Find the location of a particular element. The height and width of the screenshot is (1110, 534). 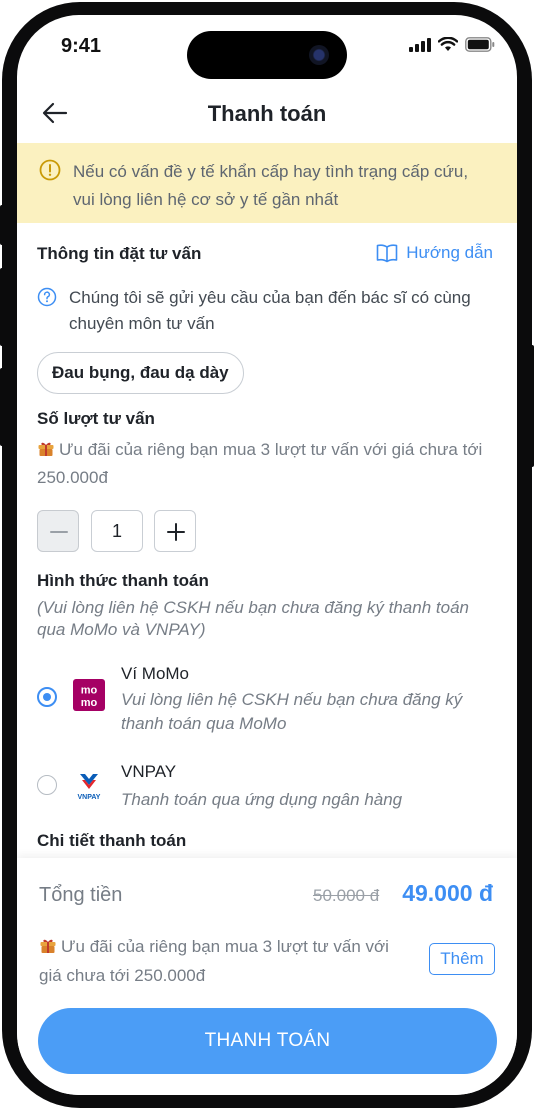

status-bar: 9:41 is located at coordinates (267, 50).